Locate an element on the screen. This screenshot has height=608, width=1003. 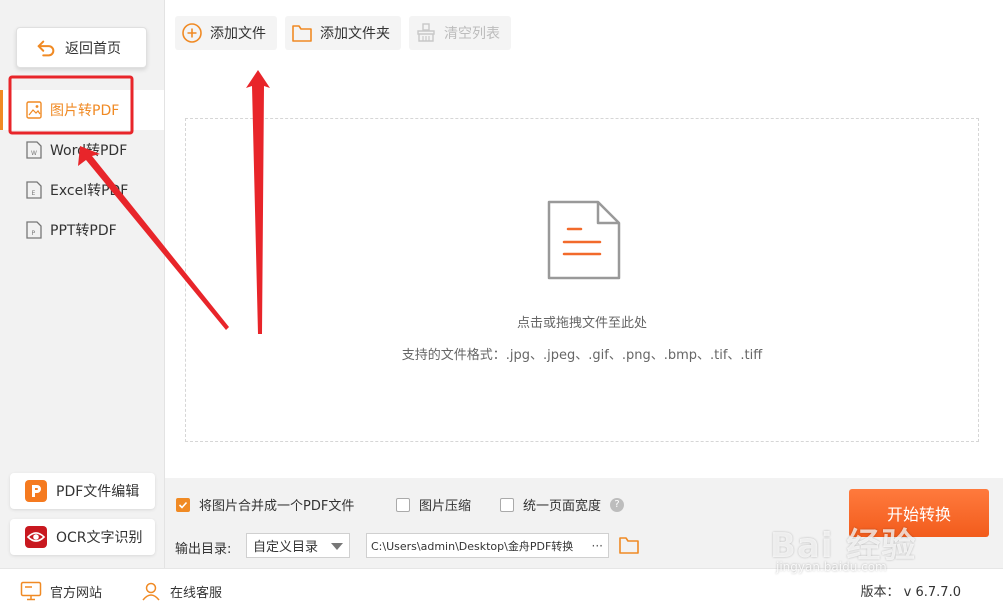
broom-icon is located at coordinates (426, 32).